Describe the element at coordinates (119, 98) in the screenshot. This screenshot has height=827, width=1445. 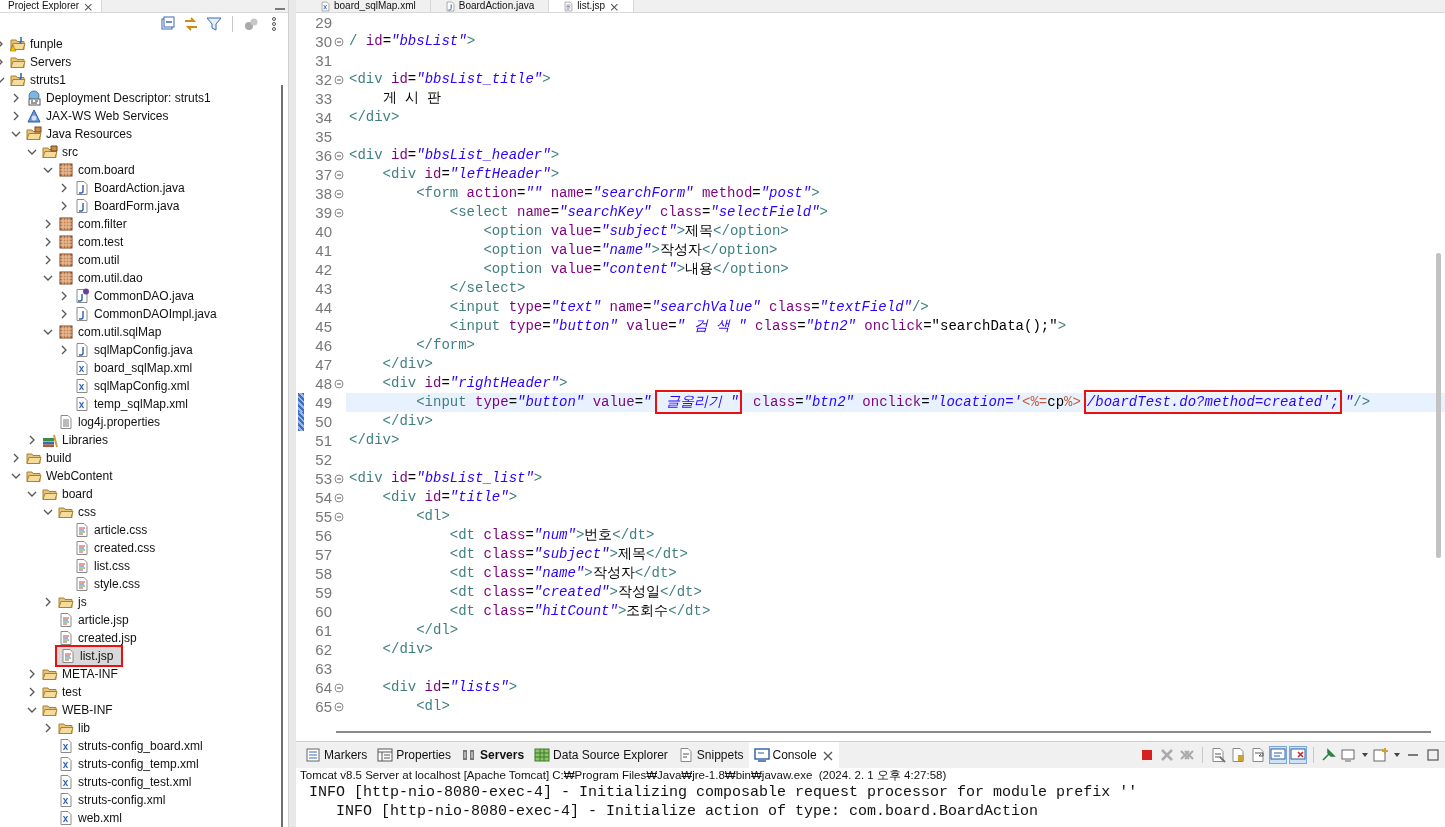
I see `tree-item: Deployment Descriptor: struts1` at that location.